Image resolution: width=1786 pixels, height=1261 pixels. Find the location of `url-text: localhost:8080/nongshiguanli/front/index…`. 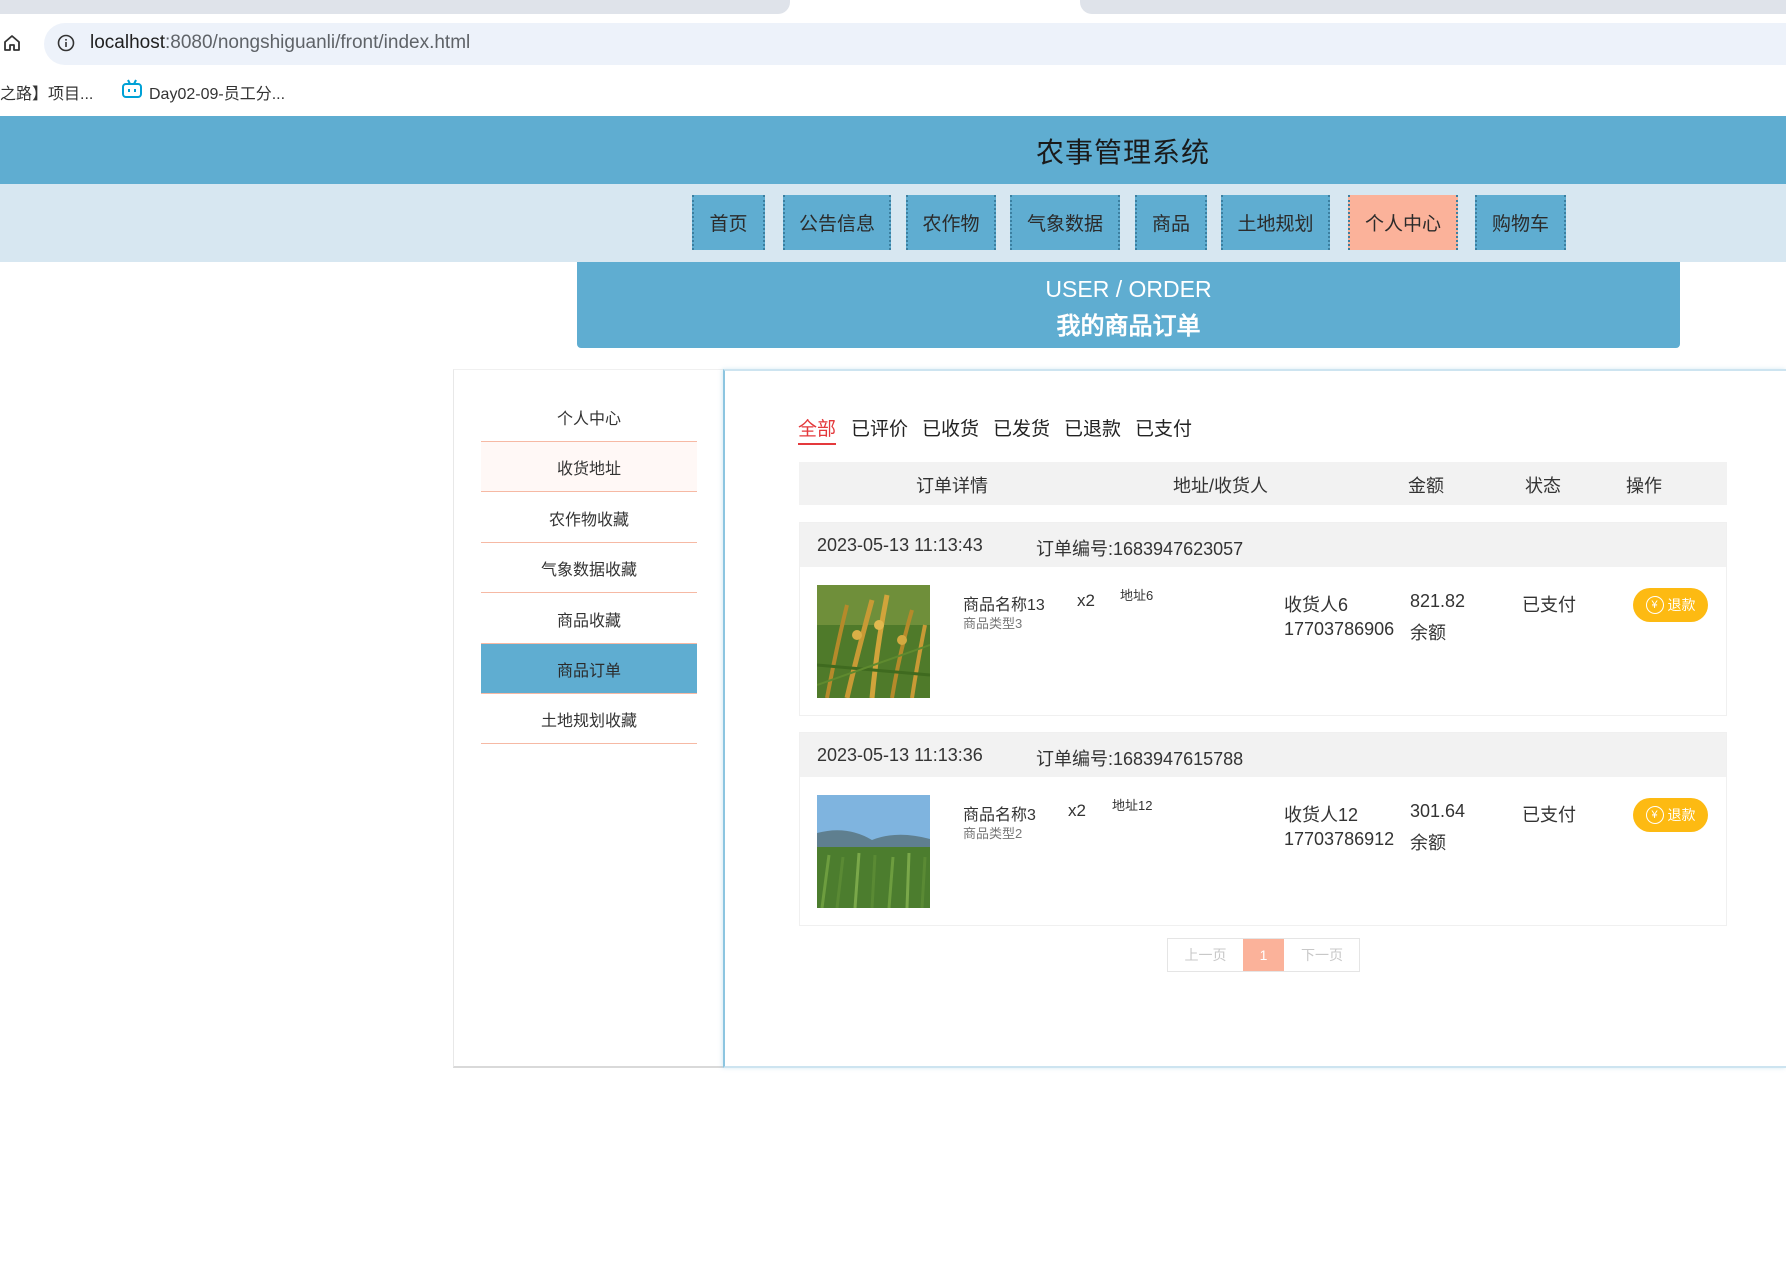

url-text: localhost:8080/nongshiguanli/front/index… is located at coordinates (280, 43).